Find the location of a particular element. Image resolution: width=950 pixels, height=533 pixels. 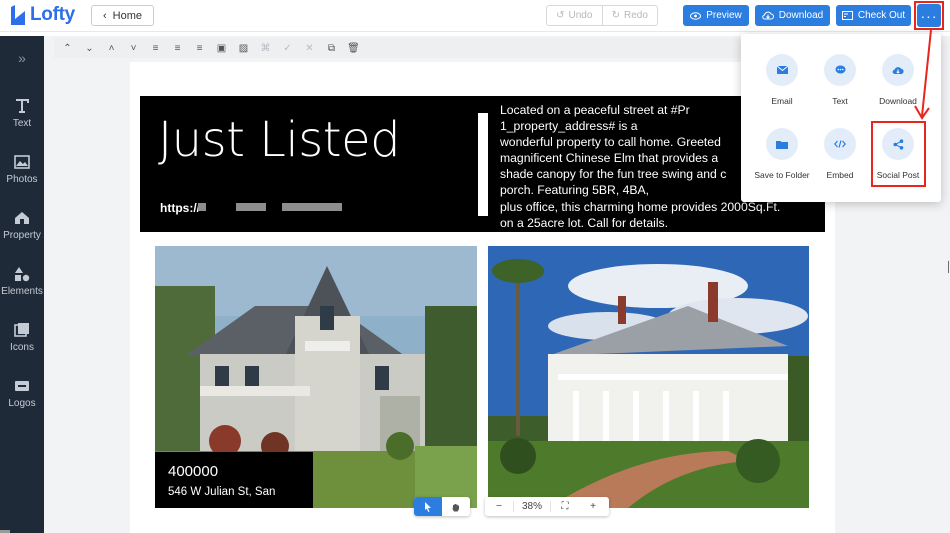

chat-icon-circle is located at coordinates (840, 70).